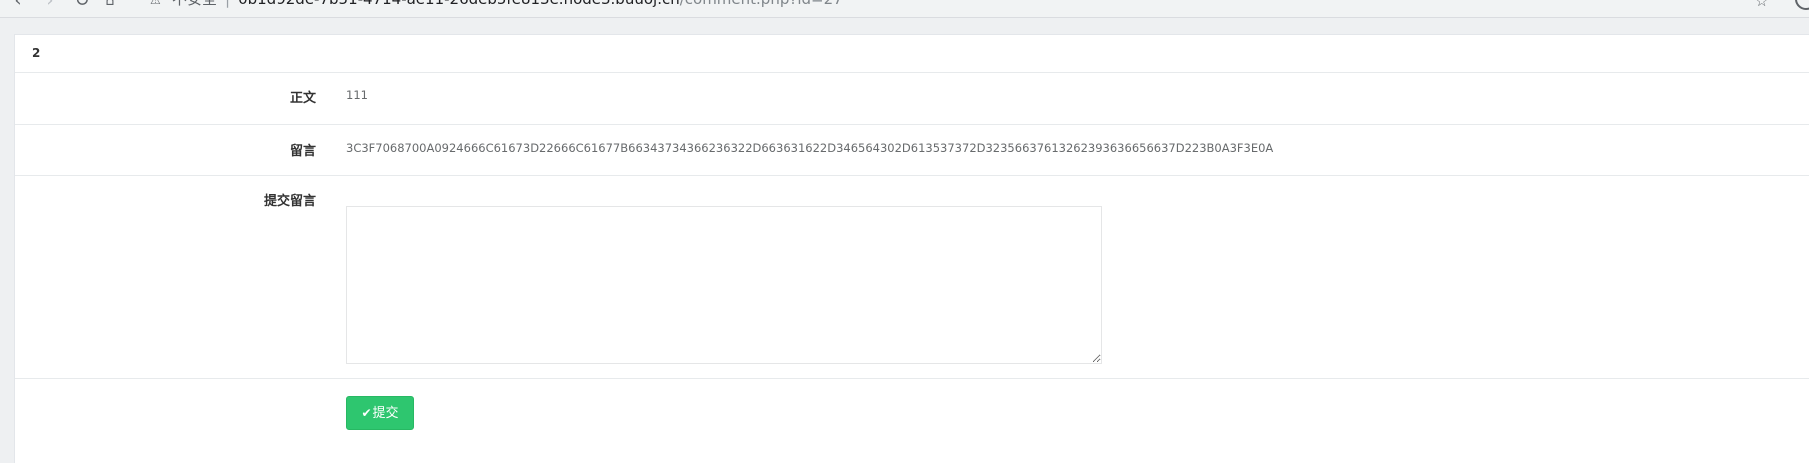 This screenshot has width=1809, height=463. I want to click on bookmark-star-icon: ☆, so click(1761, 5).